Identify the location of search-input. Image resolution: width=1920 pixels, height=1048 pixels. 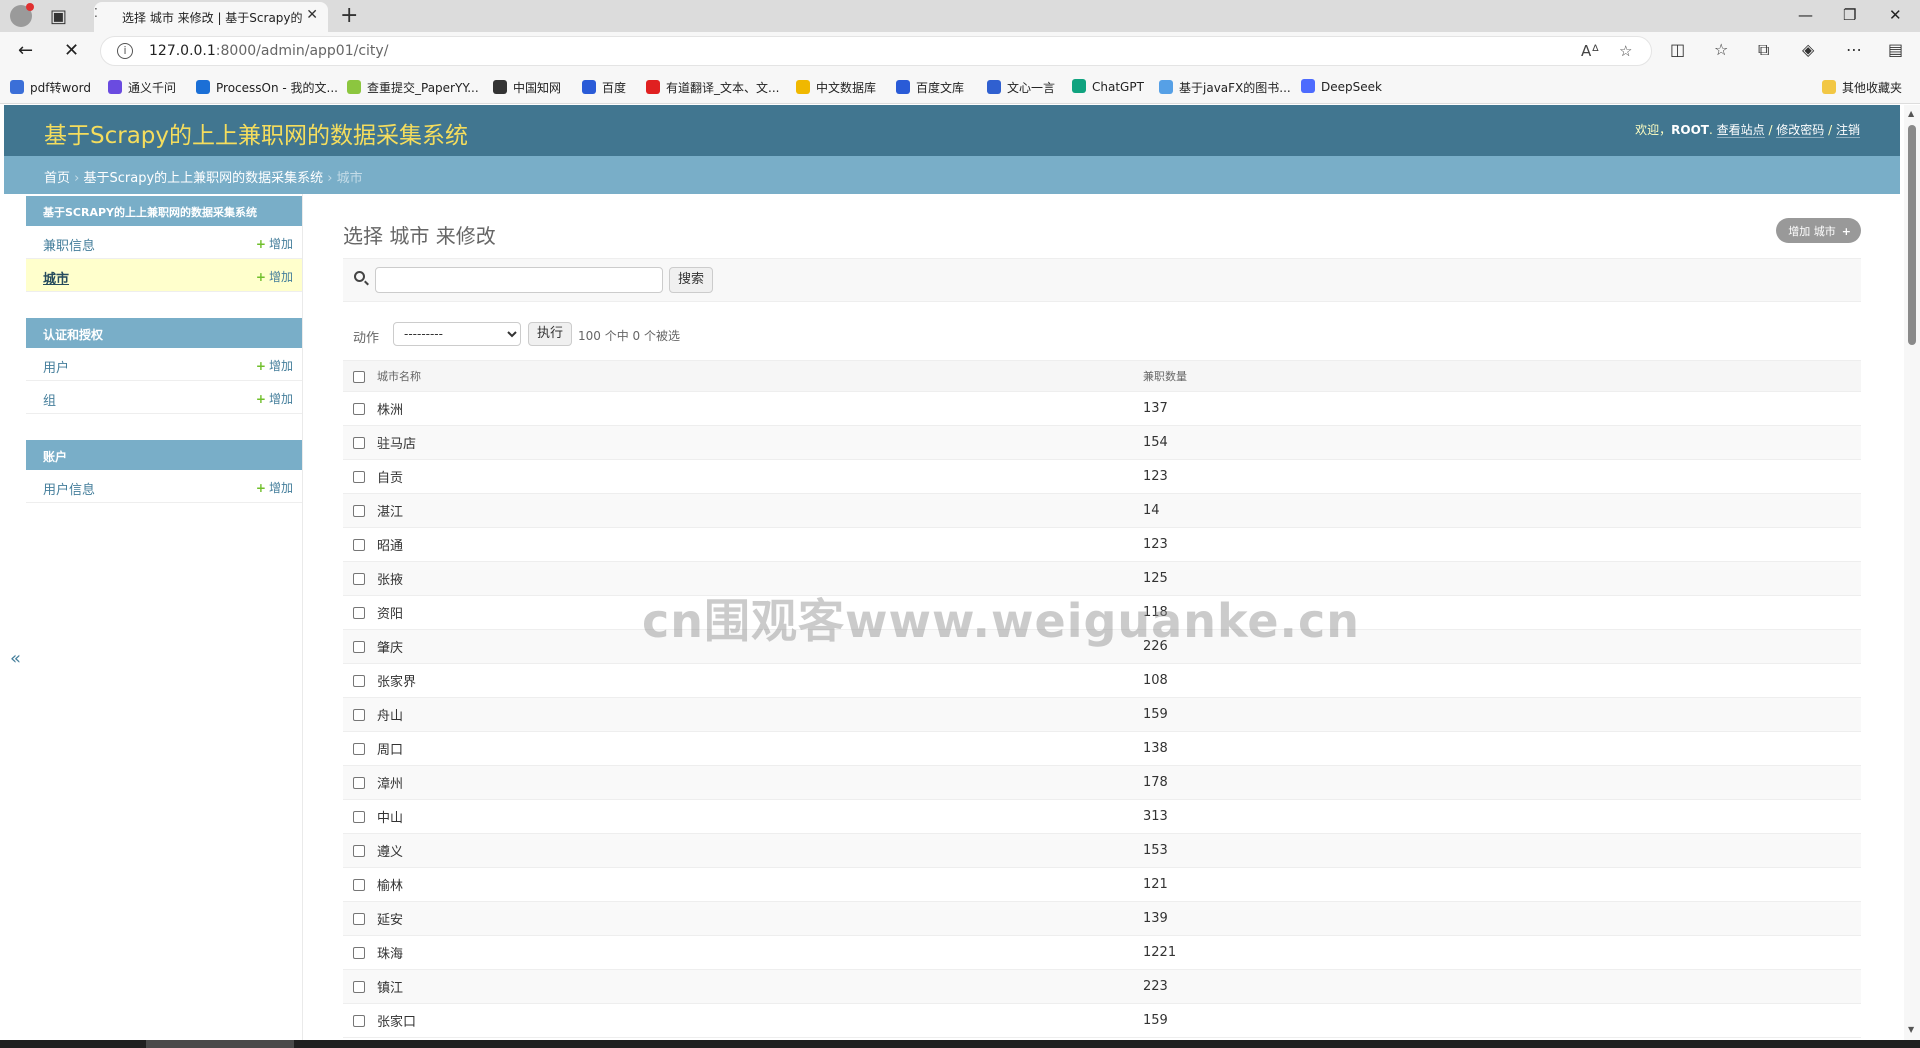
(519, 280).